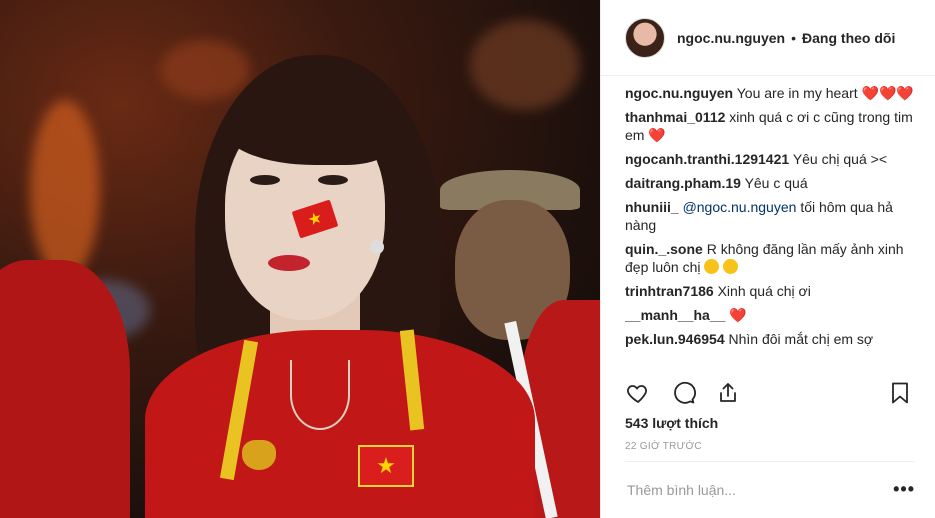  What do you see at coordinates (801, 339) in the screenshot?
I see `comment-text: Nhìn đôi mắt chị em sợ` at bounding box center [801, 339].